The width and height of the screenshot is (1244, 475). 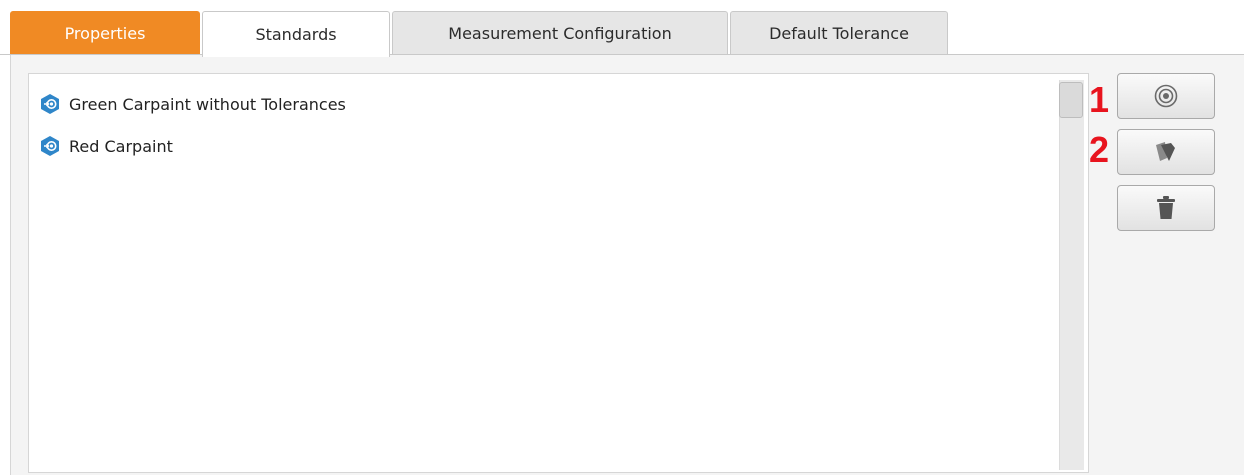 I want to click on measure-standard-button, so click(x=1166, y=96).